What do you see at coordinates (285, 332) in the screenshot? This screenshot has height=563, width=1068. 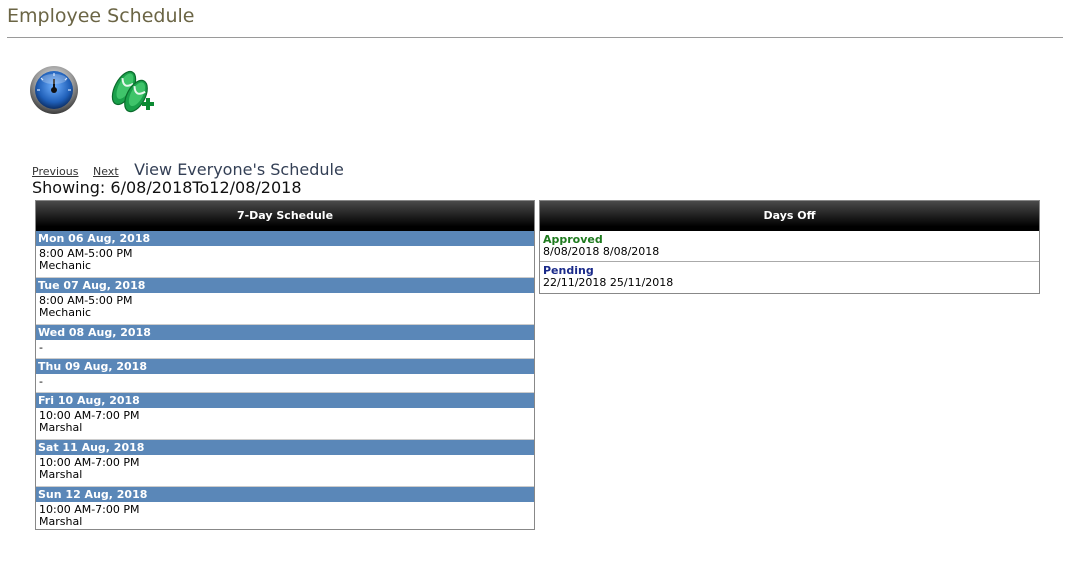 I see `day-header: Wed 08 Aug, 2018` at bounding box center [285, 332].